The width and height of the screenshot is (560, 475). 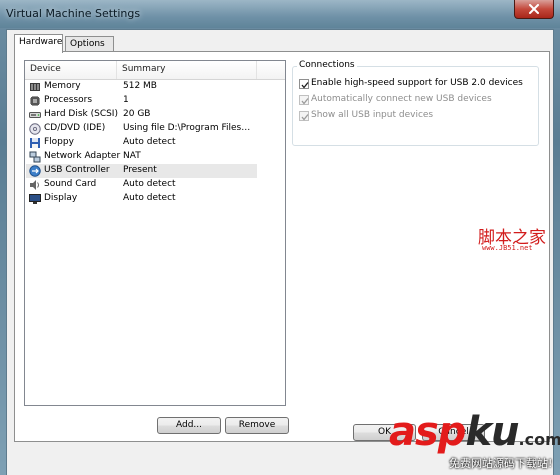 What do you see at coordinates (75, 128) in the screenshot?
I see `device-name: CD/DVD (IDE)` at bounding box center [75, 128].